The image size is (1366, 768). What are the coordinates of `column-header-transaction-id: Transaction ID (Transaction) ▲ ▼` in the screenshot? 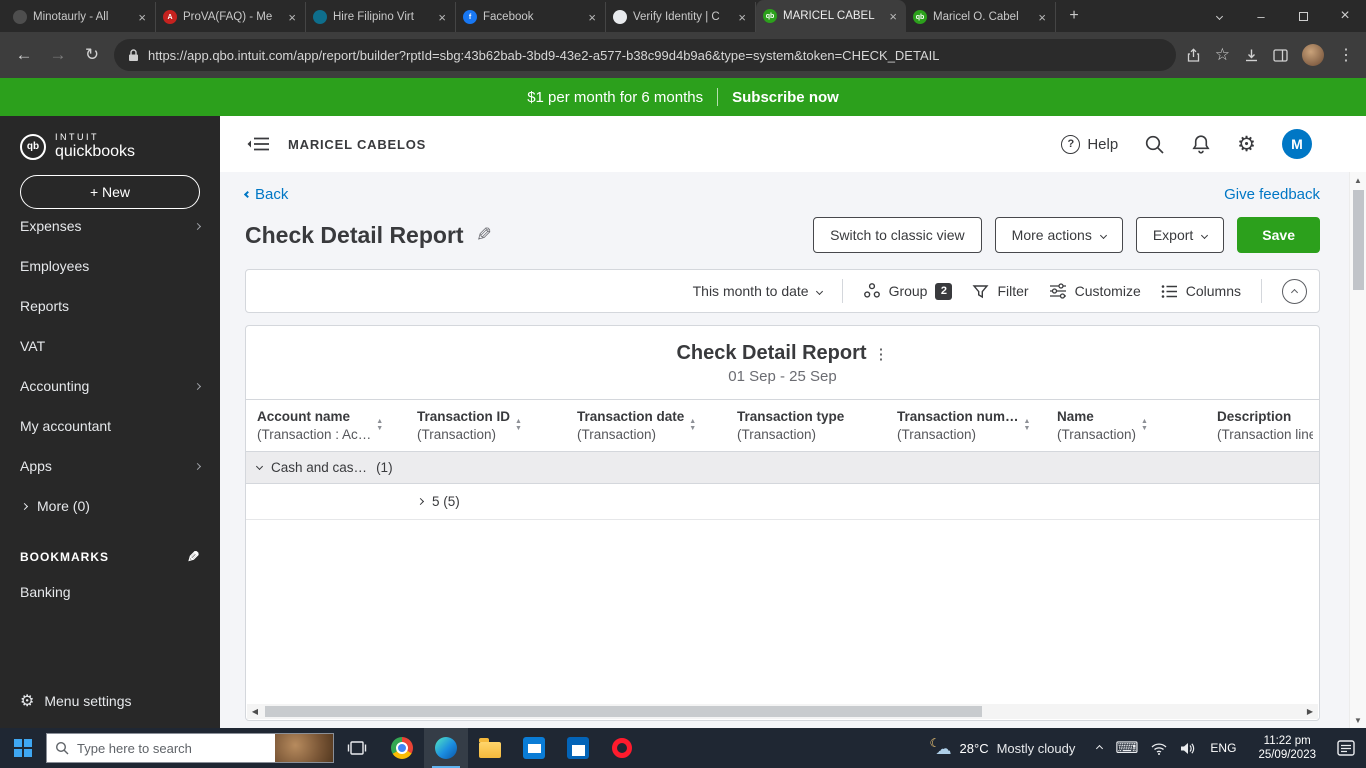 It's located at (486, 425).